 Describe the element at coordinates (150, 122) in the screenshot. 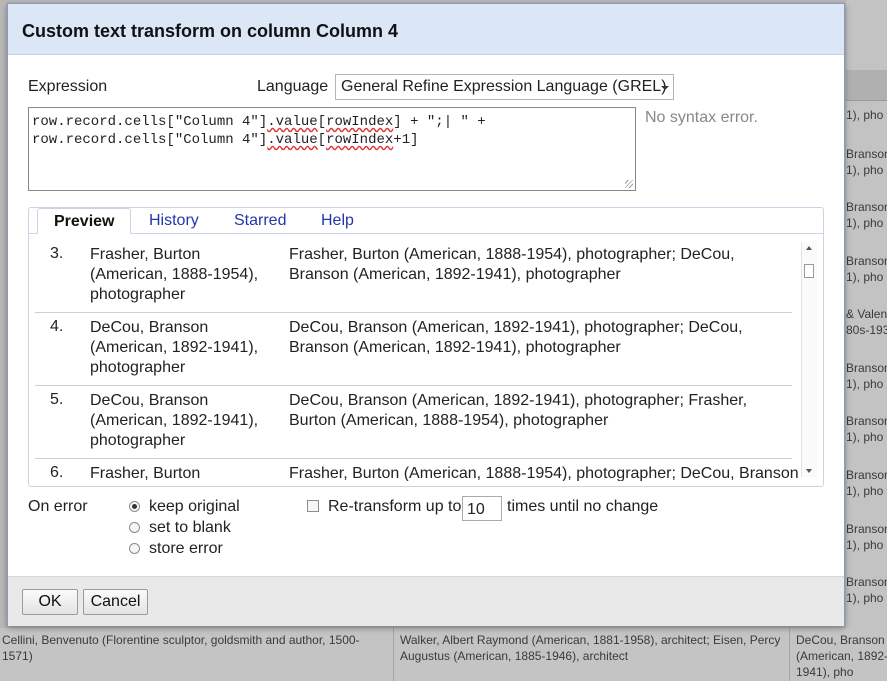

I see `expression-line1-part: row.record.cells["Column 4"]` at that location.